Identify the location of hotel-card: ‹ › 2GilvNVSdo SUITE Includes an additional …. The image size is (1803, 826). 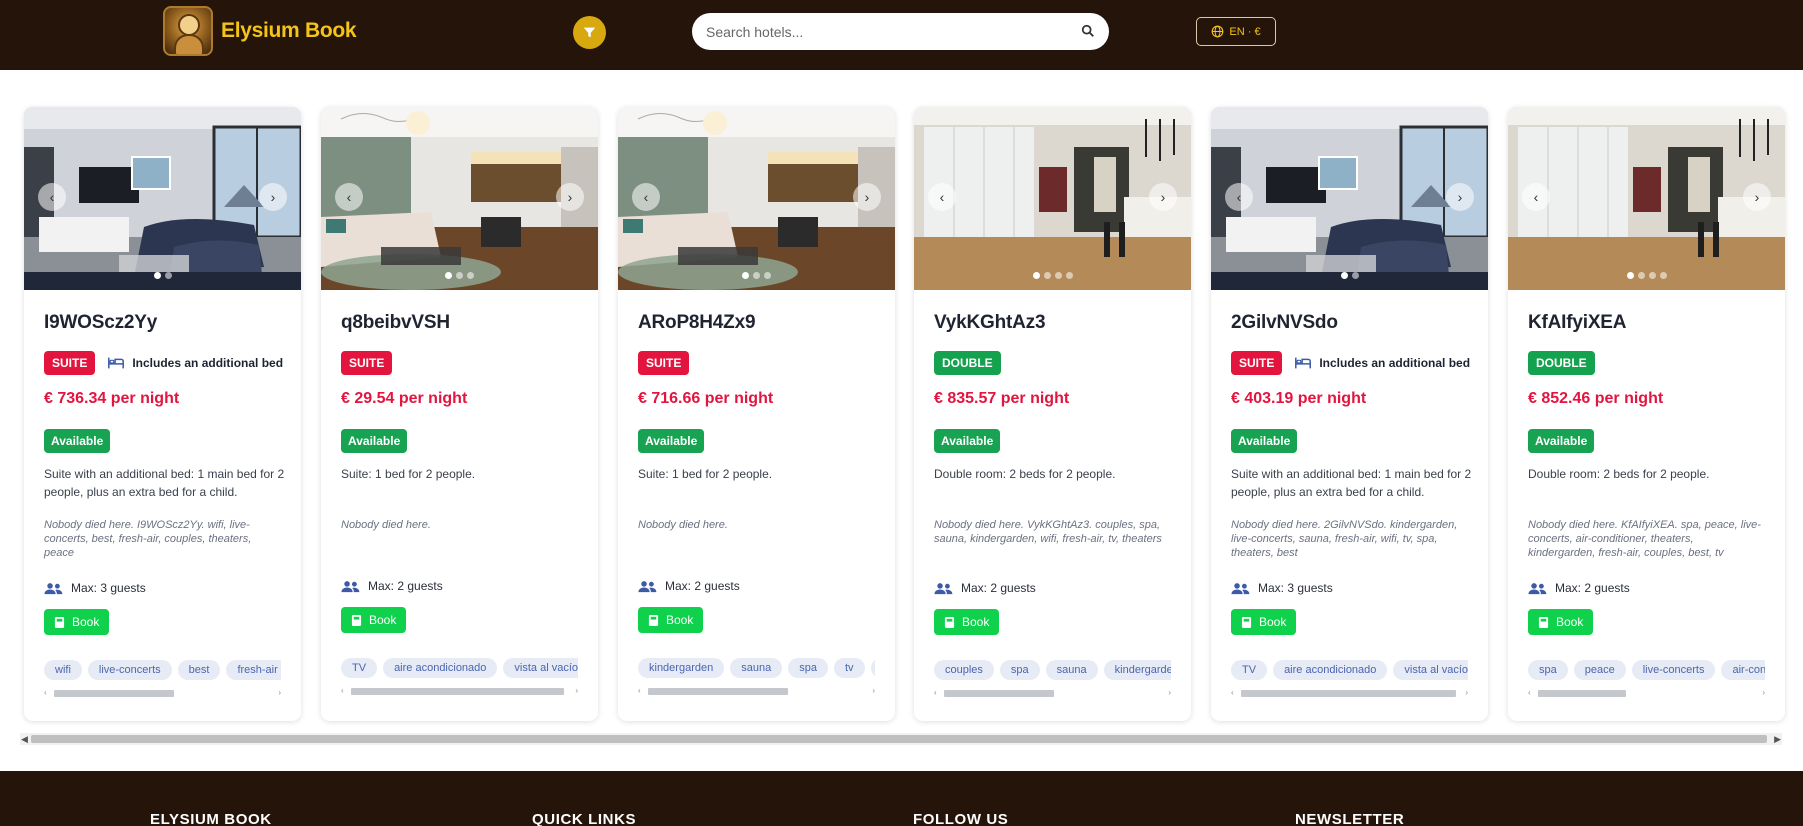
(1349, 414).